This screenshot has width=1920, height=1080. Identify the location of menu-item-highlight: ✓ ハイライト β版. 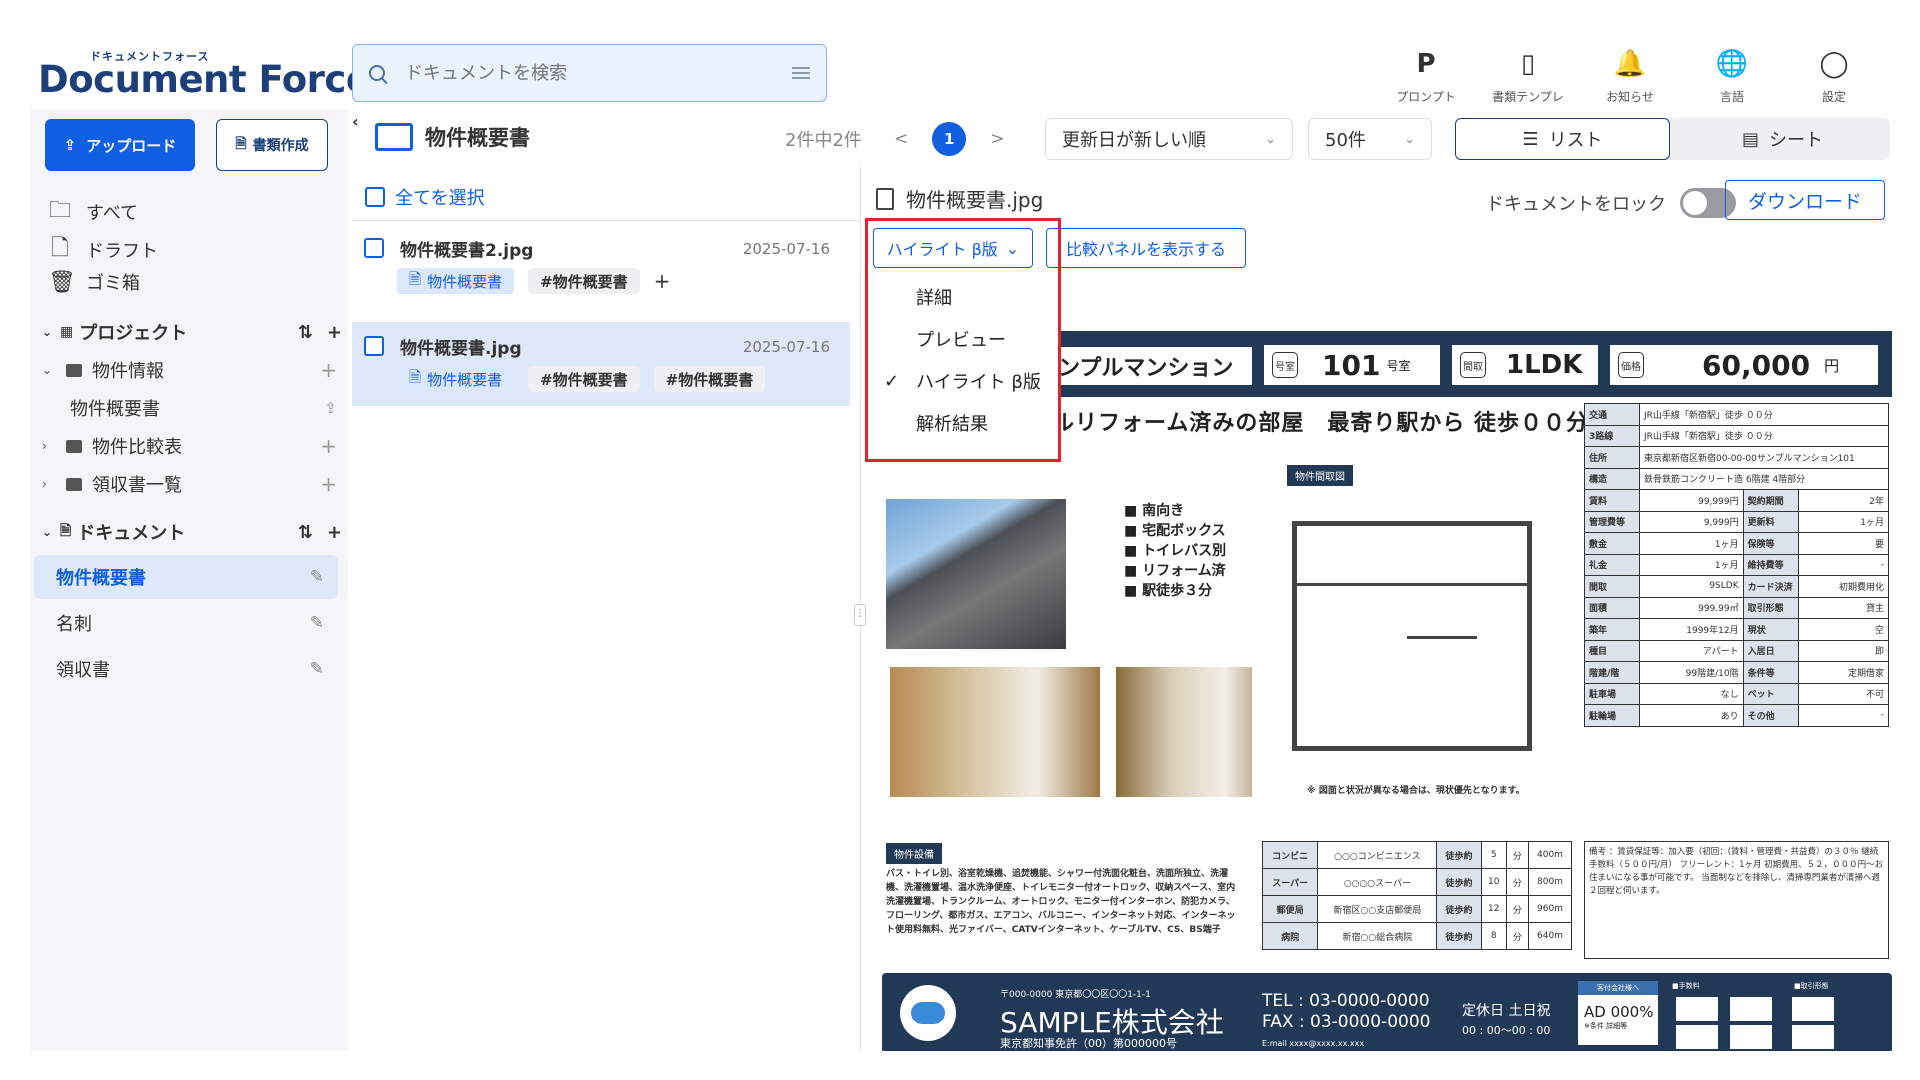
(963, 381).